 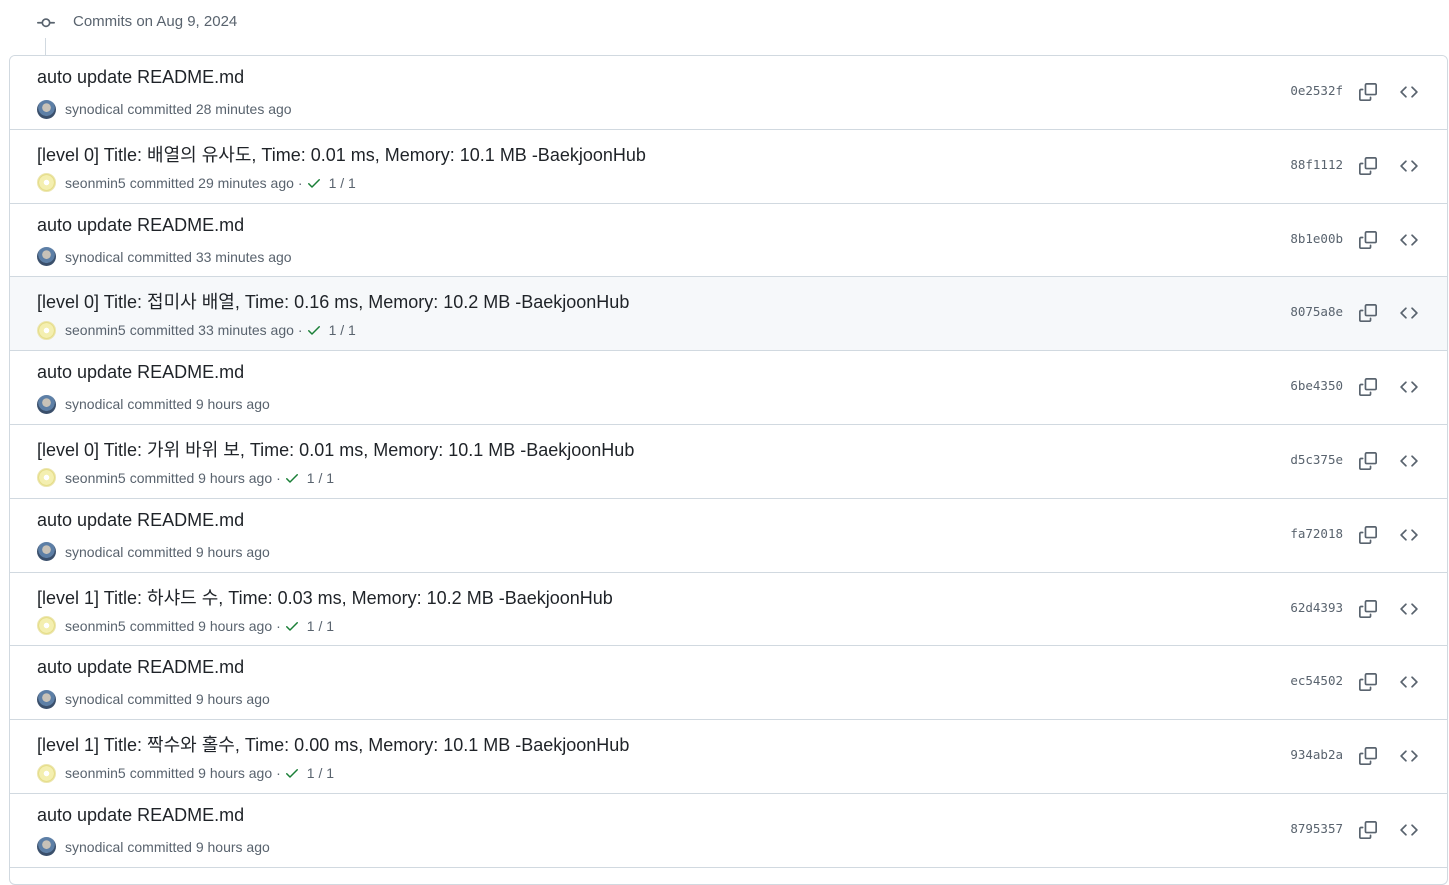 I want to click on commit-meta: synodical committed 9 hours ago, so click(x=153, y=847).